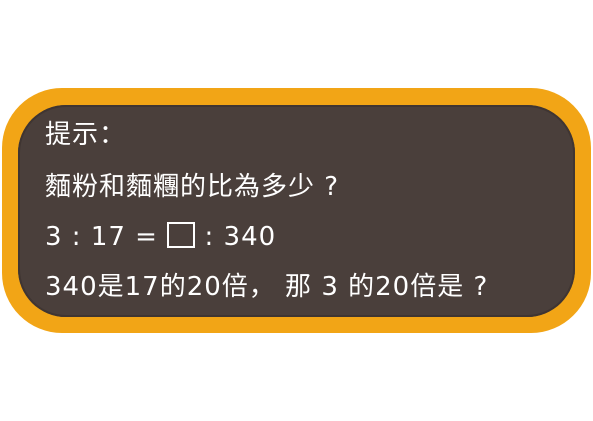  What do you see at coordinates (86, 135) in the screenshot?
I see `hint-title: 提示：` at bounding box center [86, 135].